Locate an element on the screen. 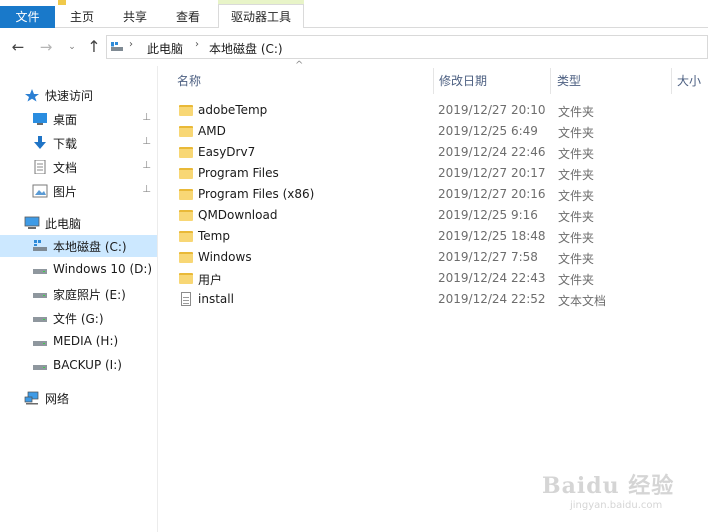  watermark-text: Baidu 经验 is located at coordinates (608, 486).